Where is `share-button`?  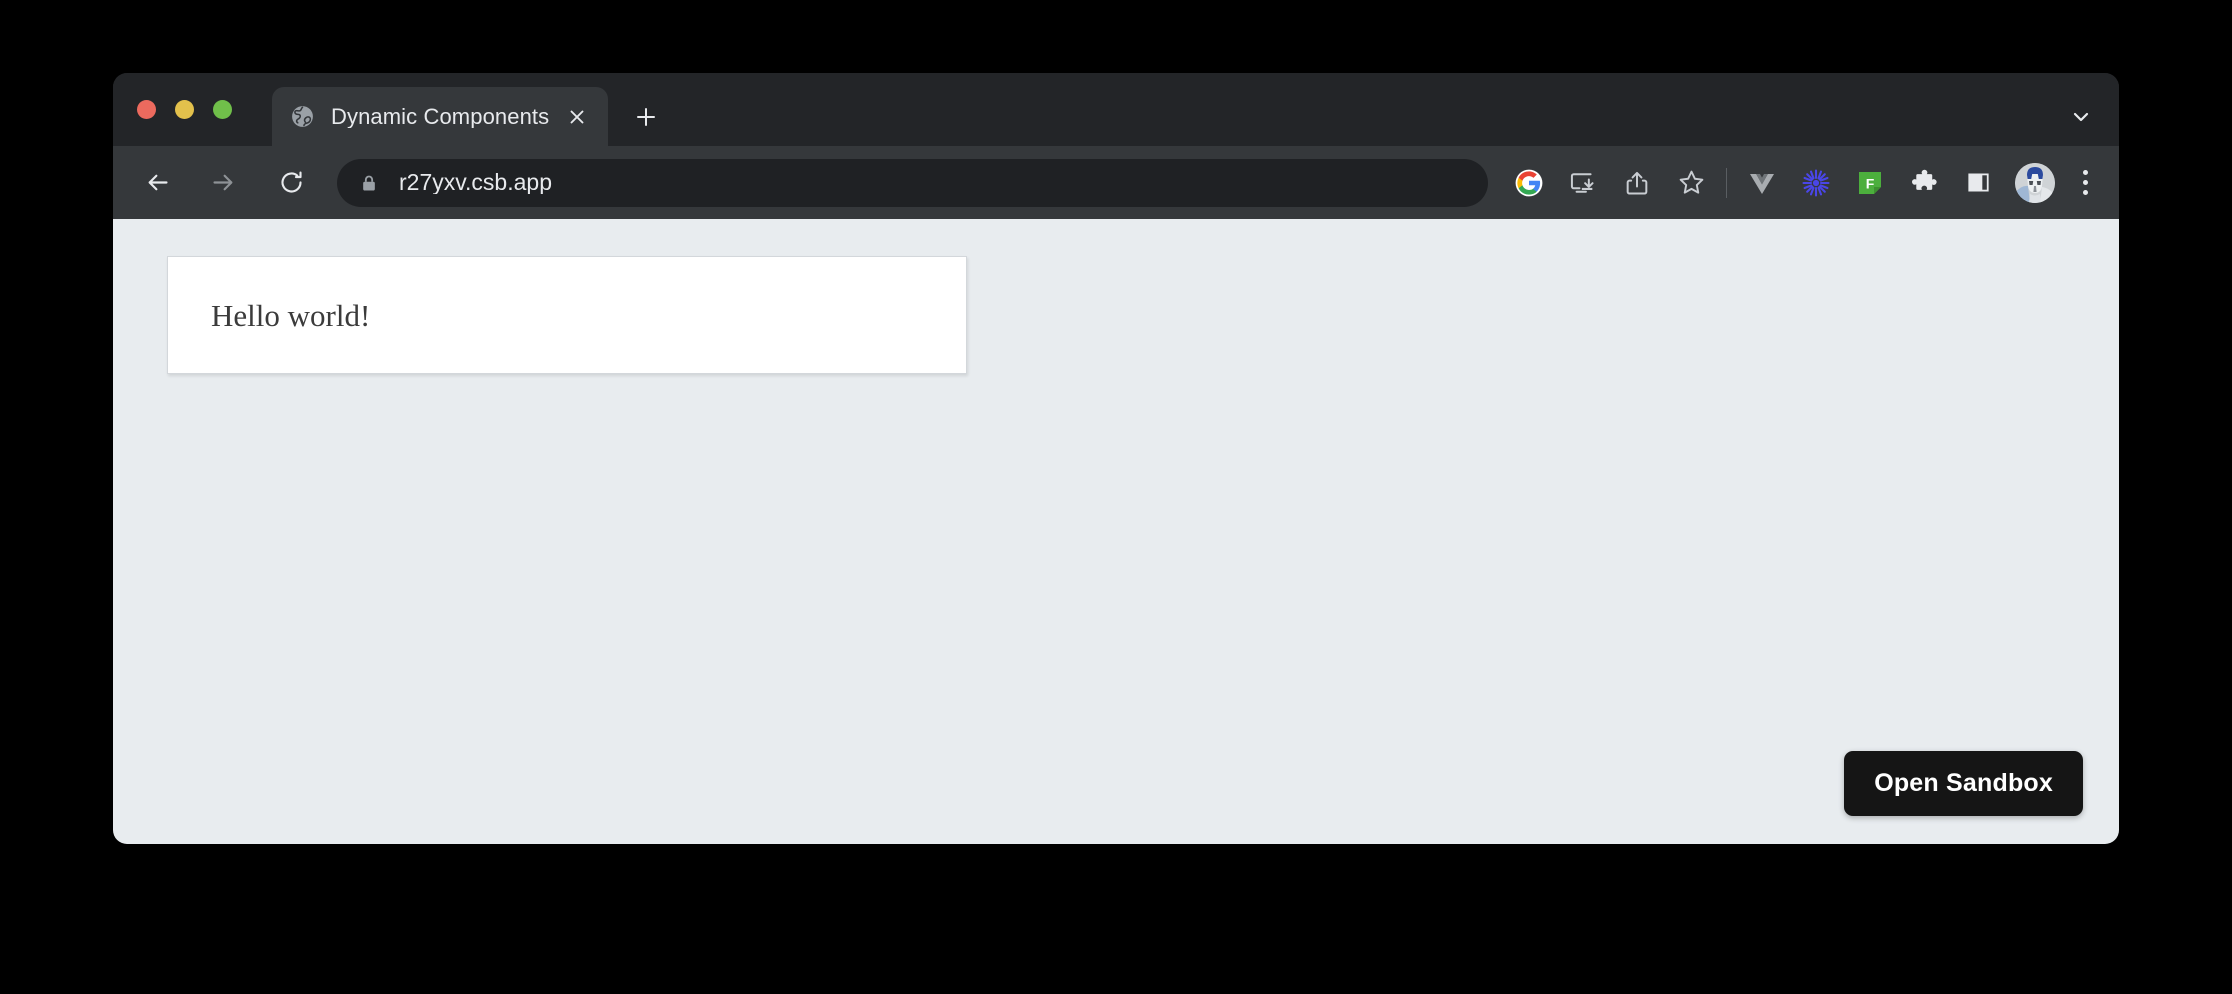
share-button is located at coordinates (1637, 183).